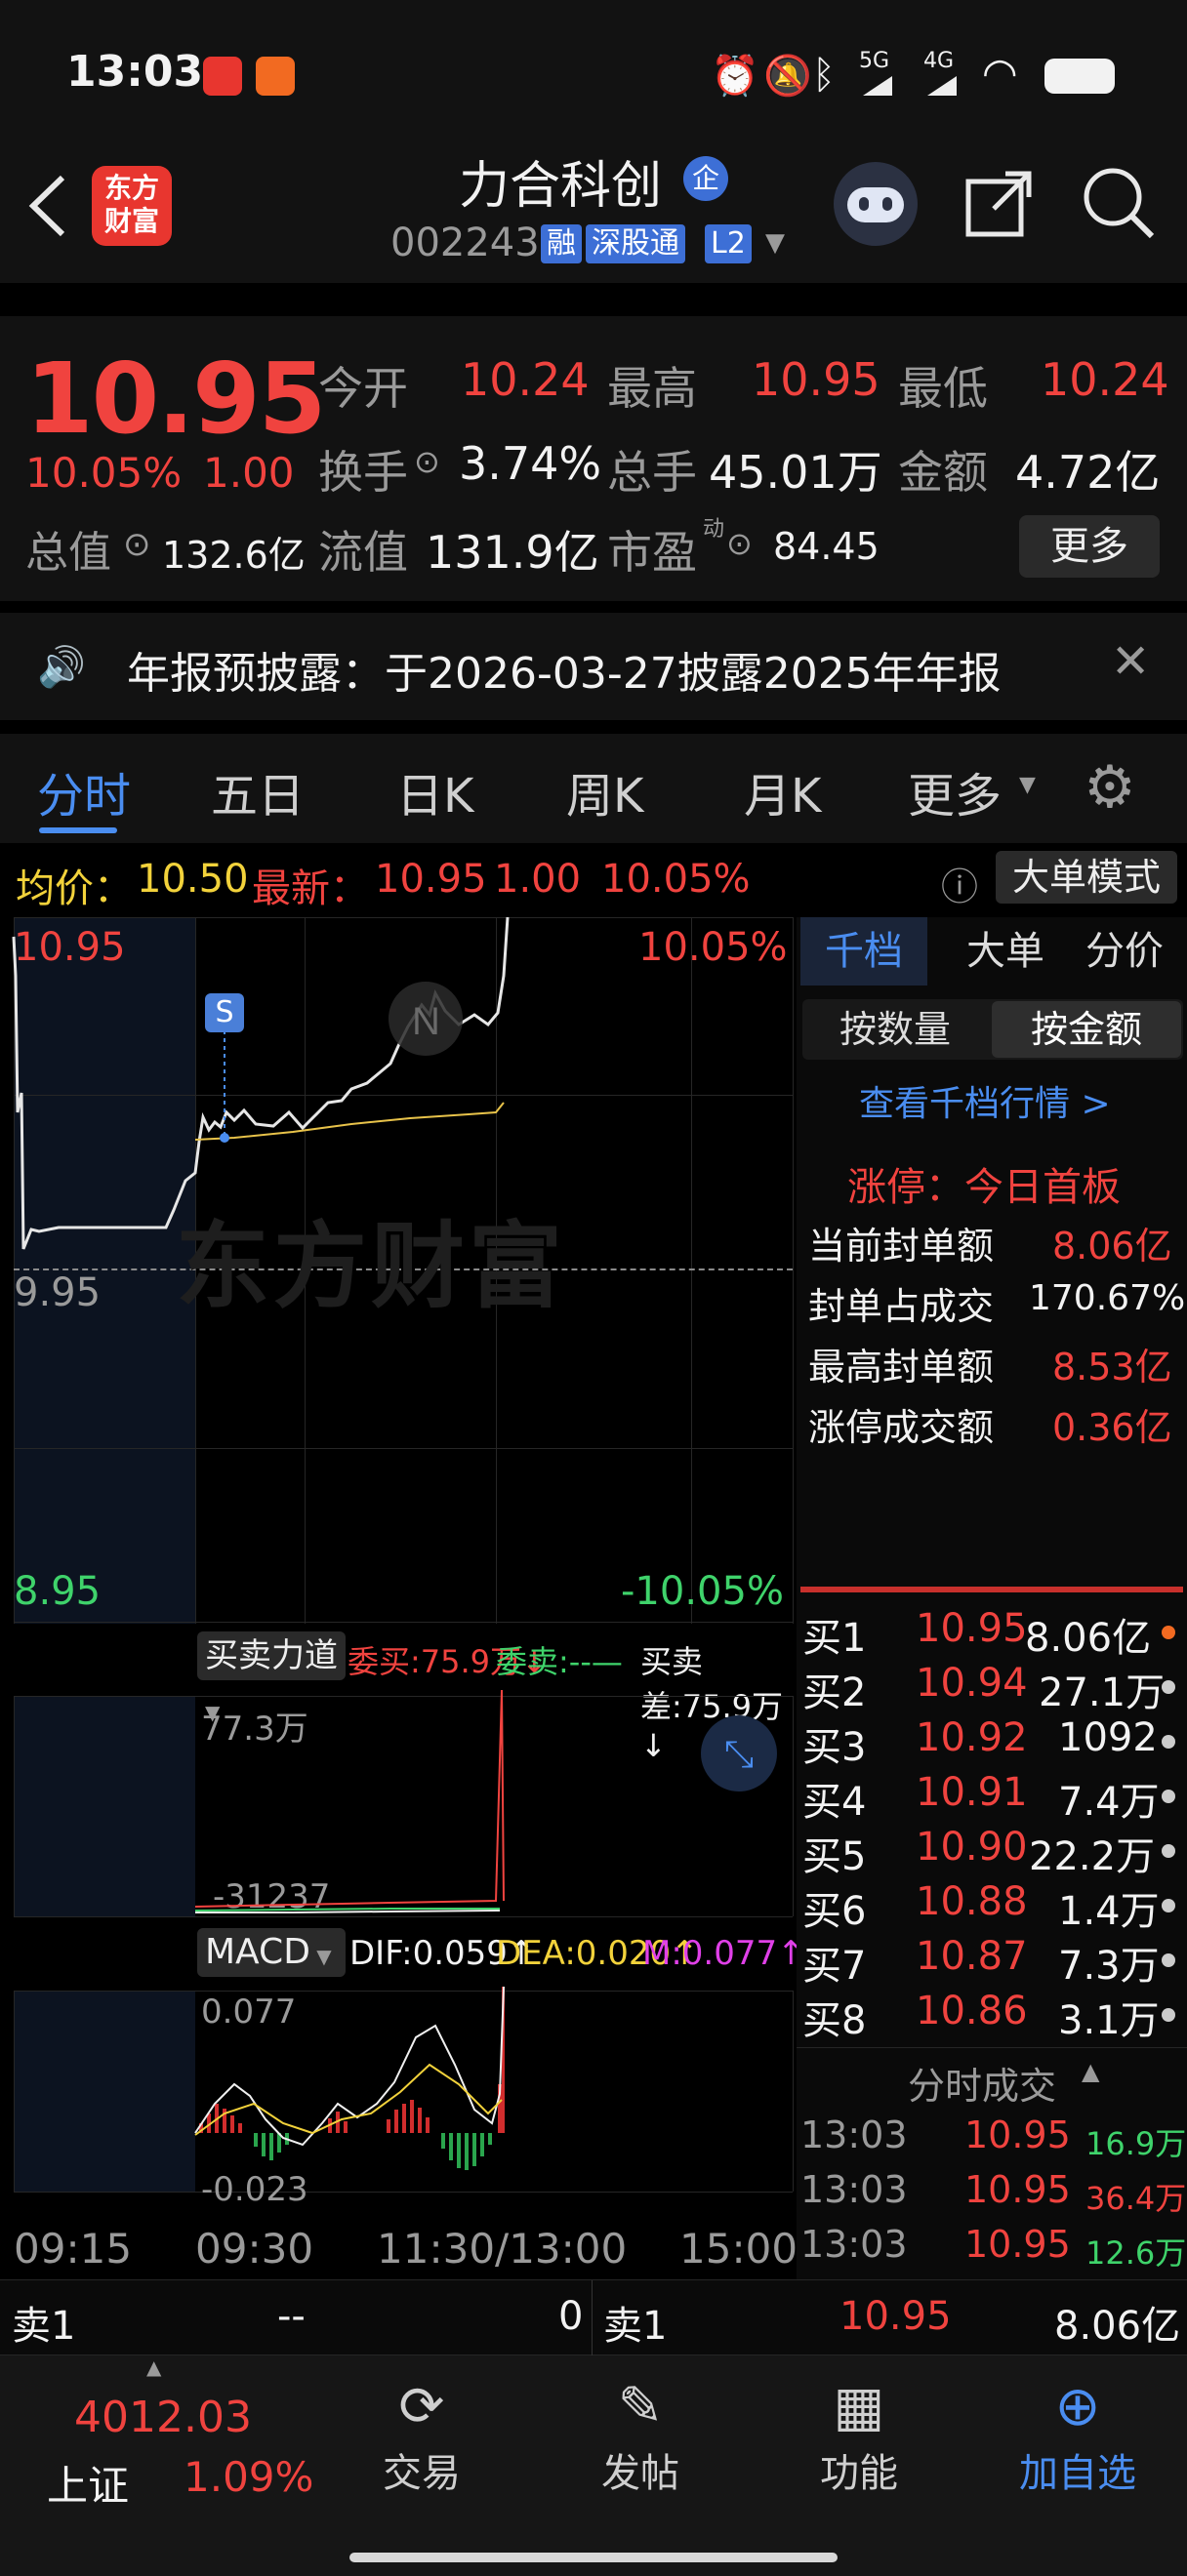 Image resolution: width=1187 pixels, height=2576 pixels. What do you see at coordinates (955, 791) in the screenshot?
I see `tab-more: 更多` at bounding box center [955, 791].